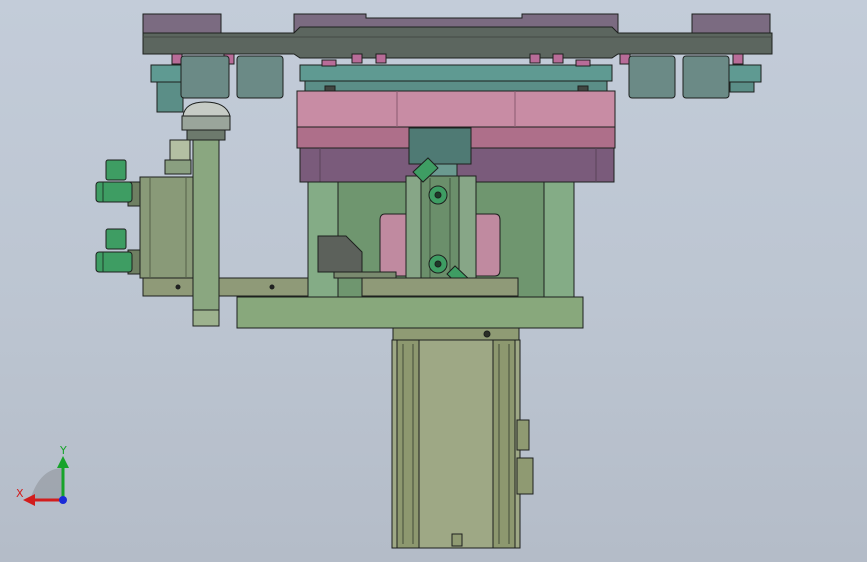 Image resolution: width=867 pixels, height=562 pixels. I want to click on air-fittings, so click(114, 216).